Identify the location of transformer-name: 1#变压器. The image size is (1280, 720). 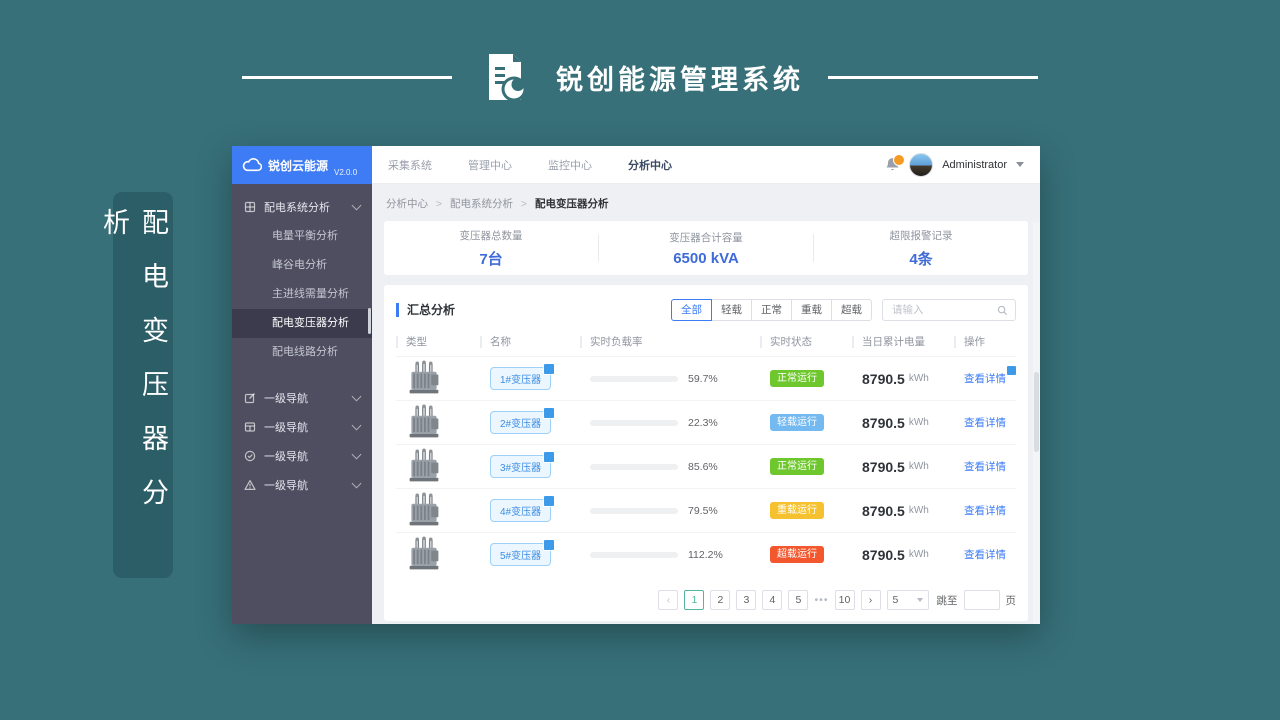
(521, 380).